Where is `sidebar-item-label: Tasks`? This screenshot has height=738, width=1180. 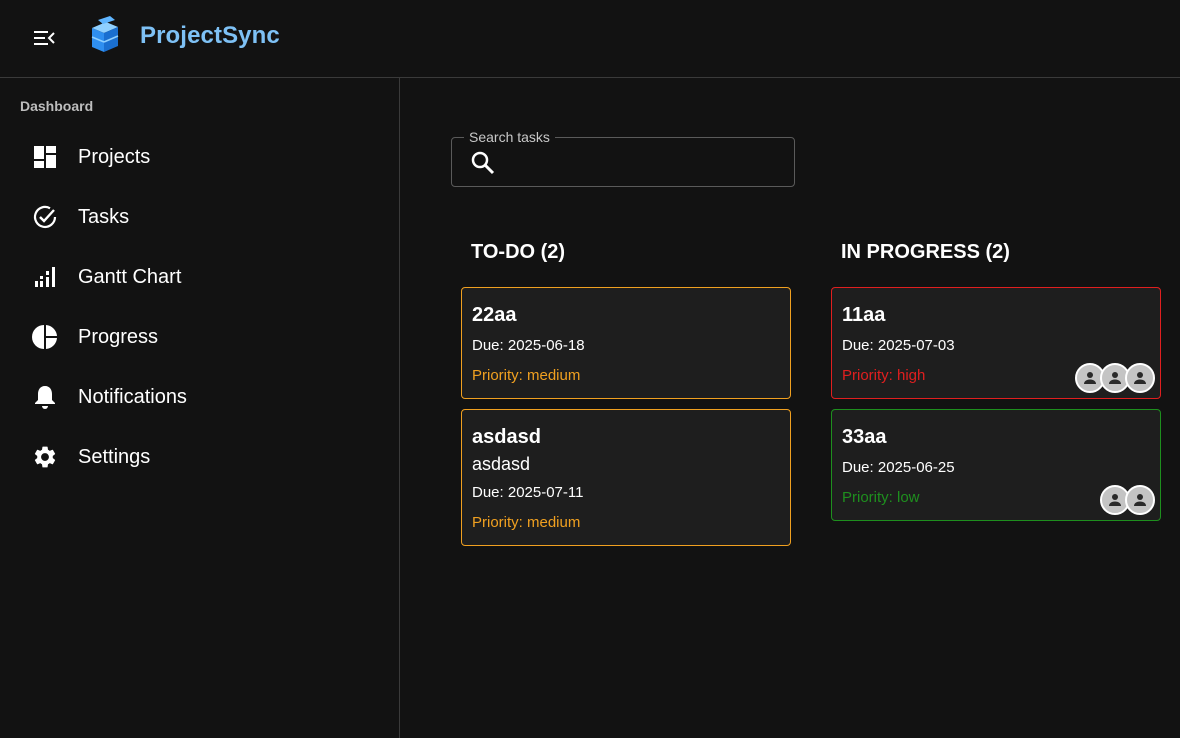 sidebar-item-label: Tasks is located at coordinates (104, 216).